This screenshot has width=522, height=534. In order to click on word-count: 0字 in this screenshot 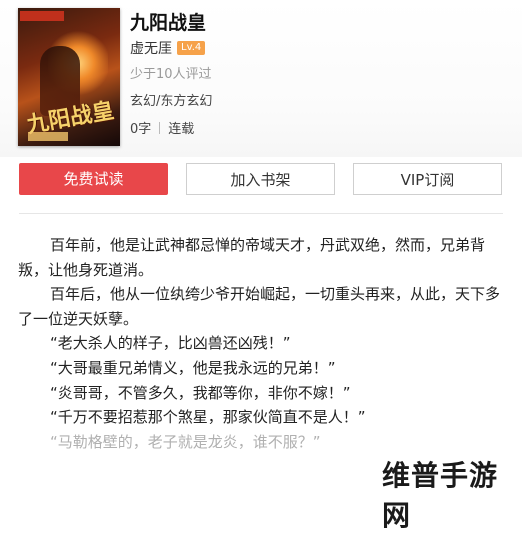, I will do `click(141, 129)`.